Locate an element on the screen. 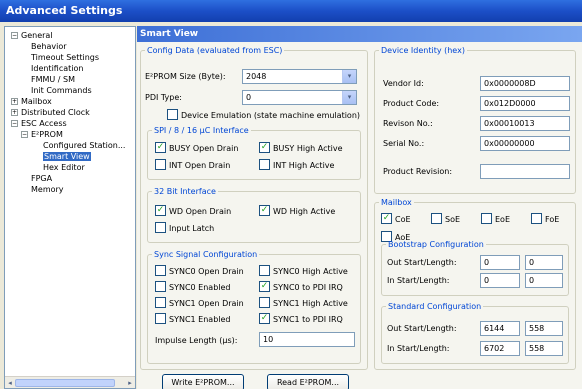  tree-item: Timeout Settings is located at coordinates (65, 58).